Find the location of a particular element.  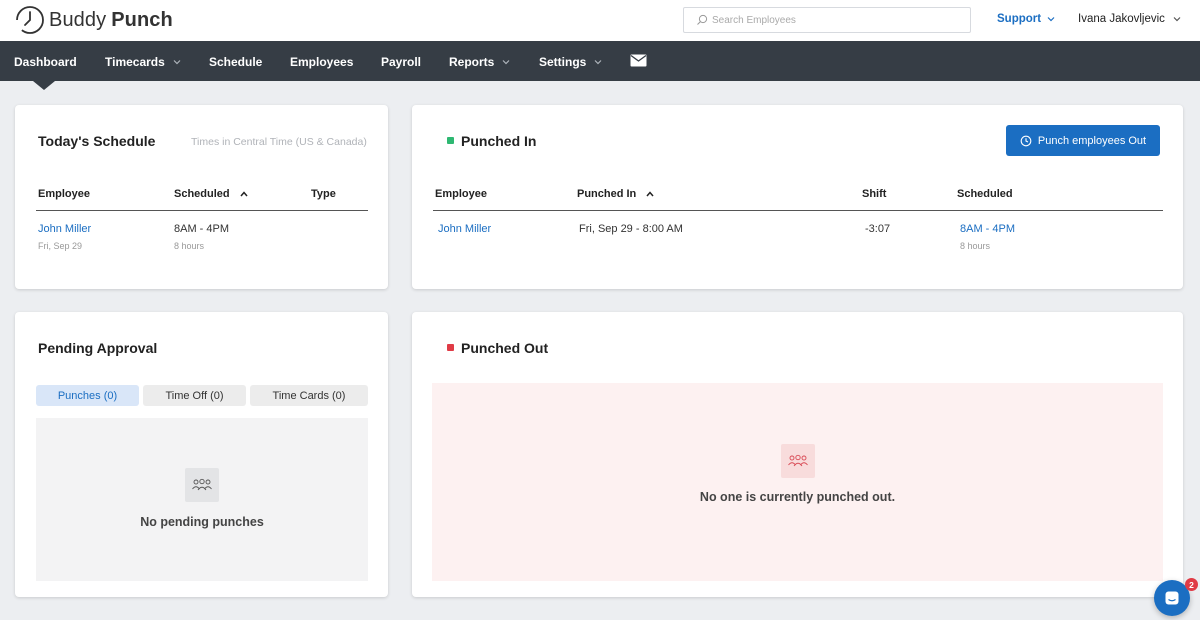

schedule-col-employee: Employee is located at coordinates (64, 194).